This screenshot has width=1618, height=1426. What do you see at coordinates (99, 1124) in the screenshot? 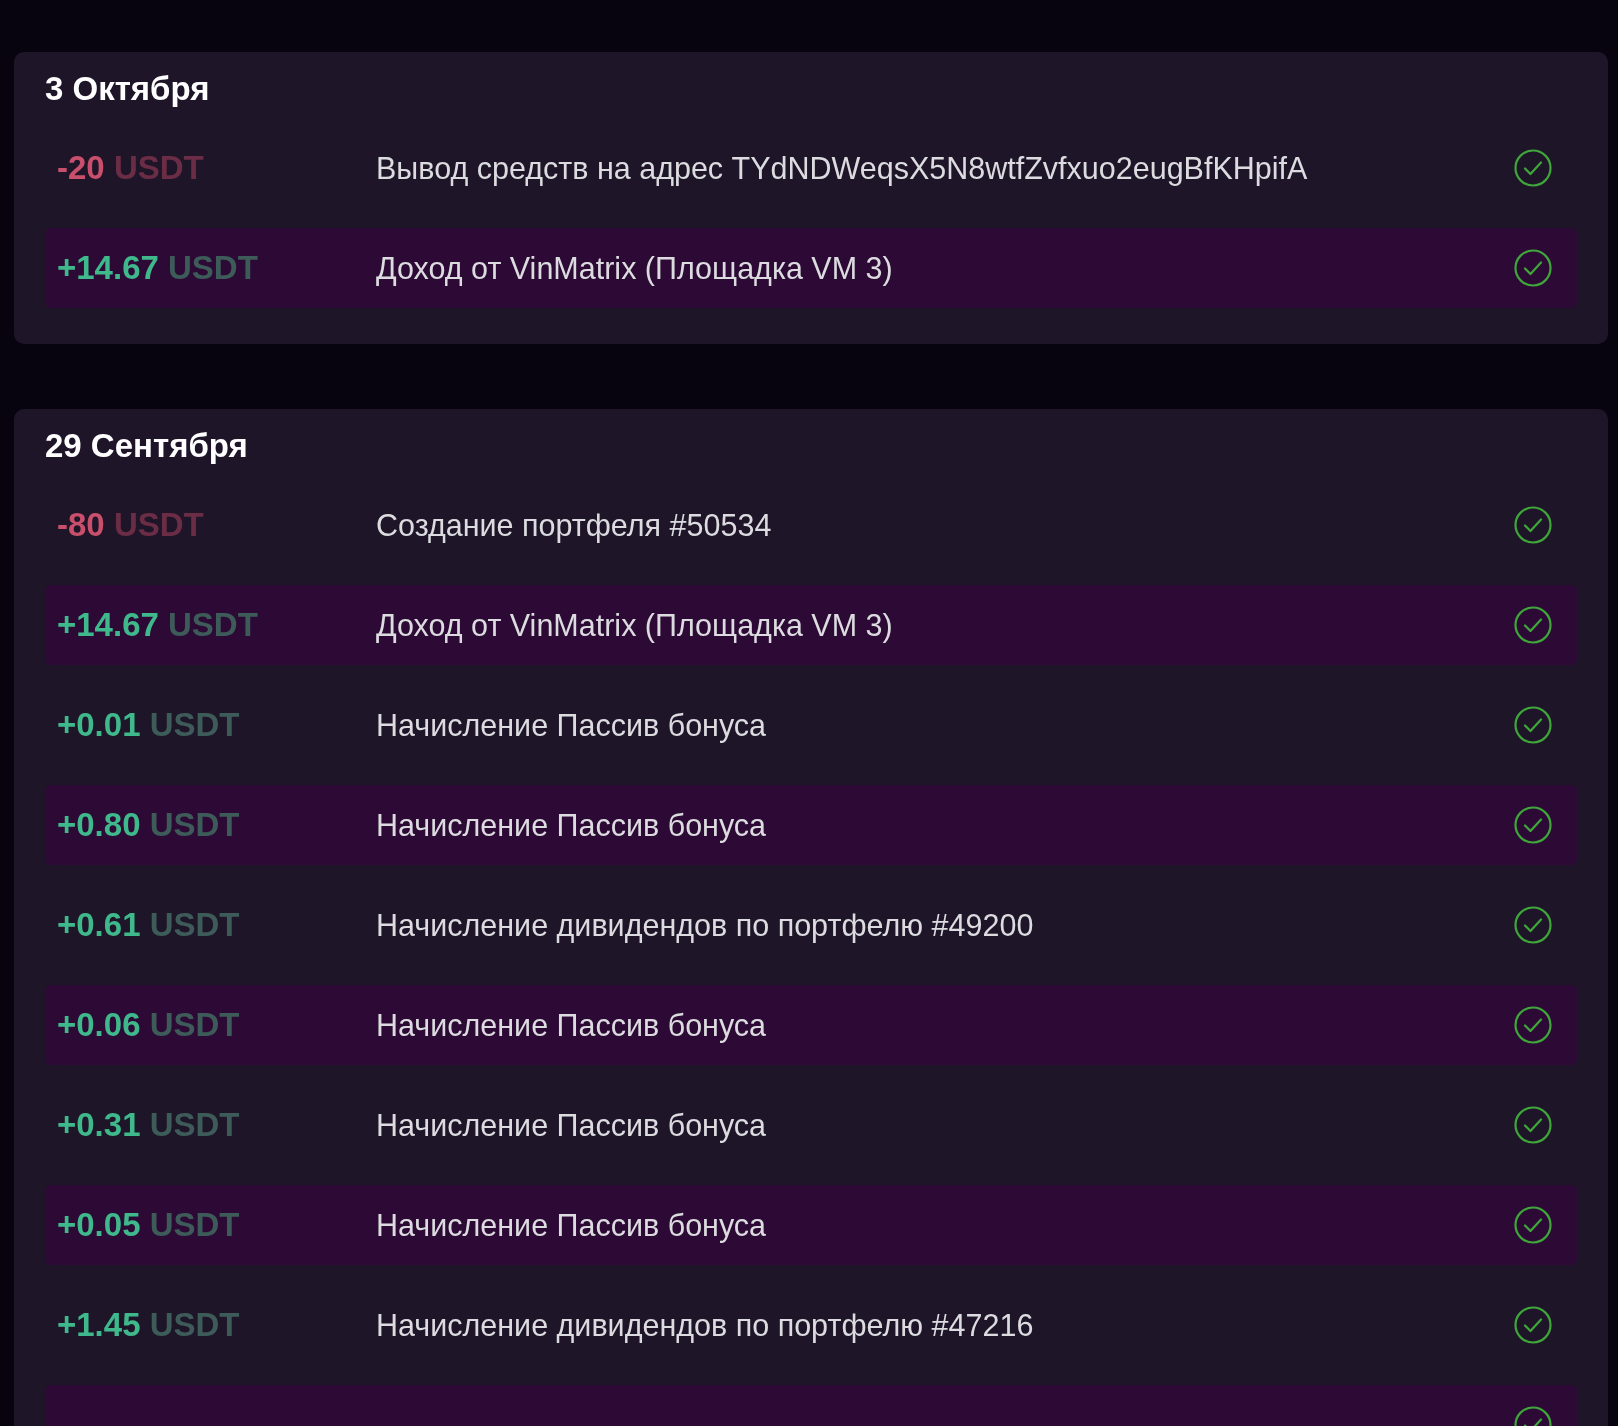
I see `transaction-amount: +0.31` at bounding box center [99, 1124].